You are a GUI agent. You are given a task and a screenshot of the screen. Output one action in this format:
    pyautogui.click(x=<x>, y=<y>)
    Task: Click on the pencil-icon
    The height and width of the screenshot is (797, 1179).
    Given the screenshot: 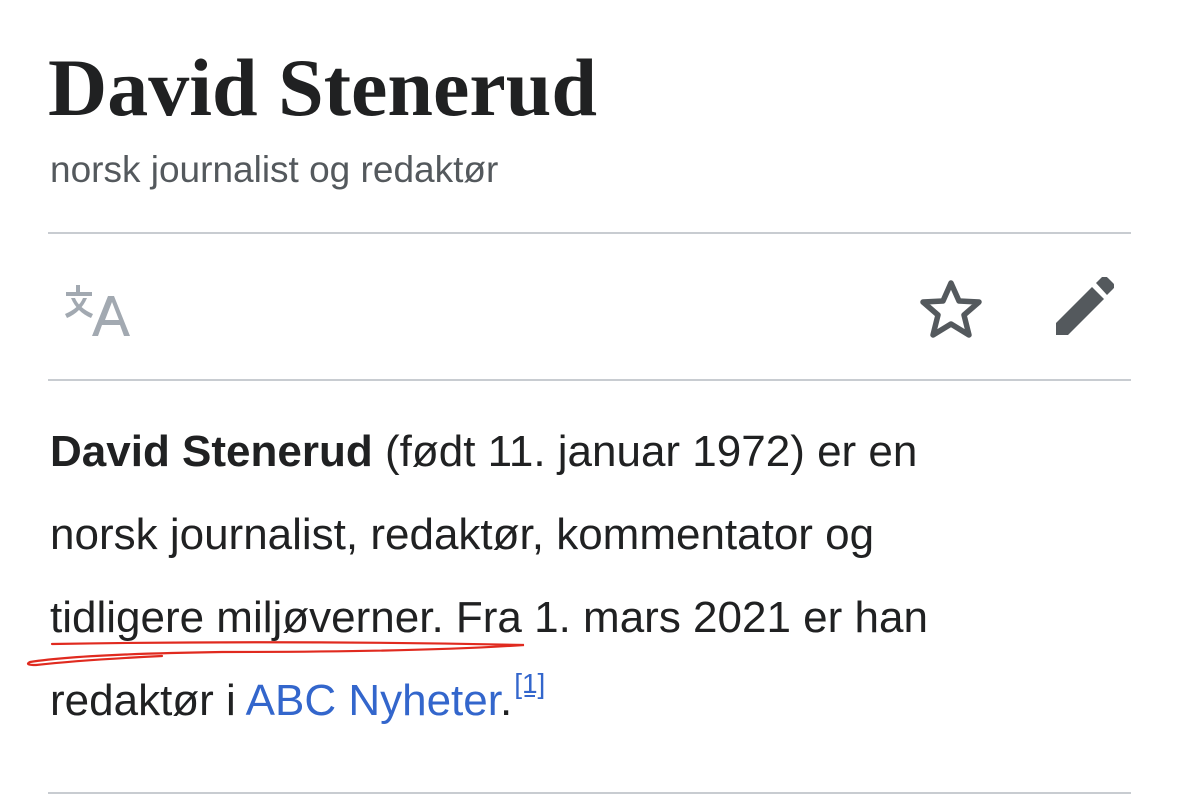 What is the action you would take?
    pyautogui.click(x=1083, y=308)
    